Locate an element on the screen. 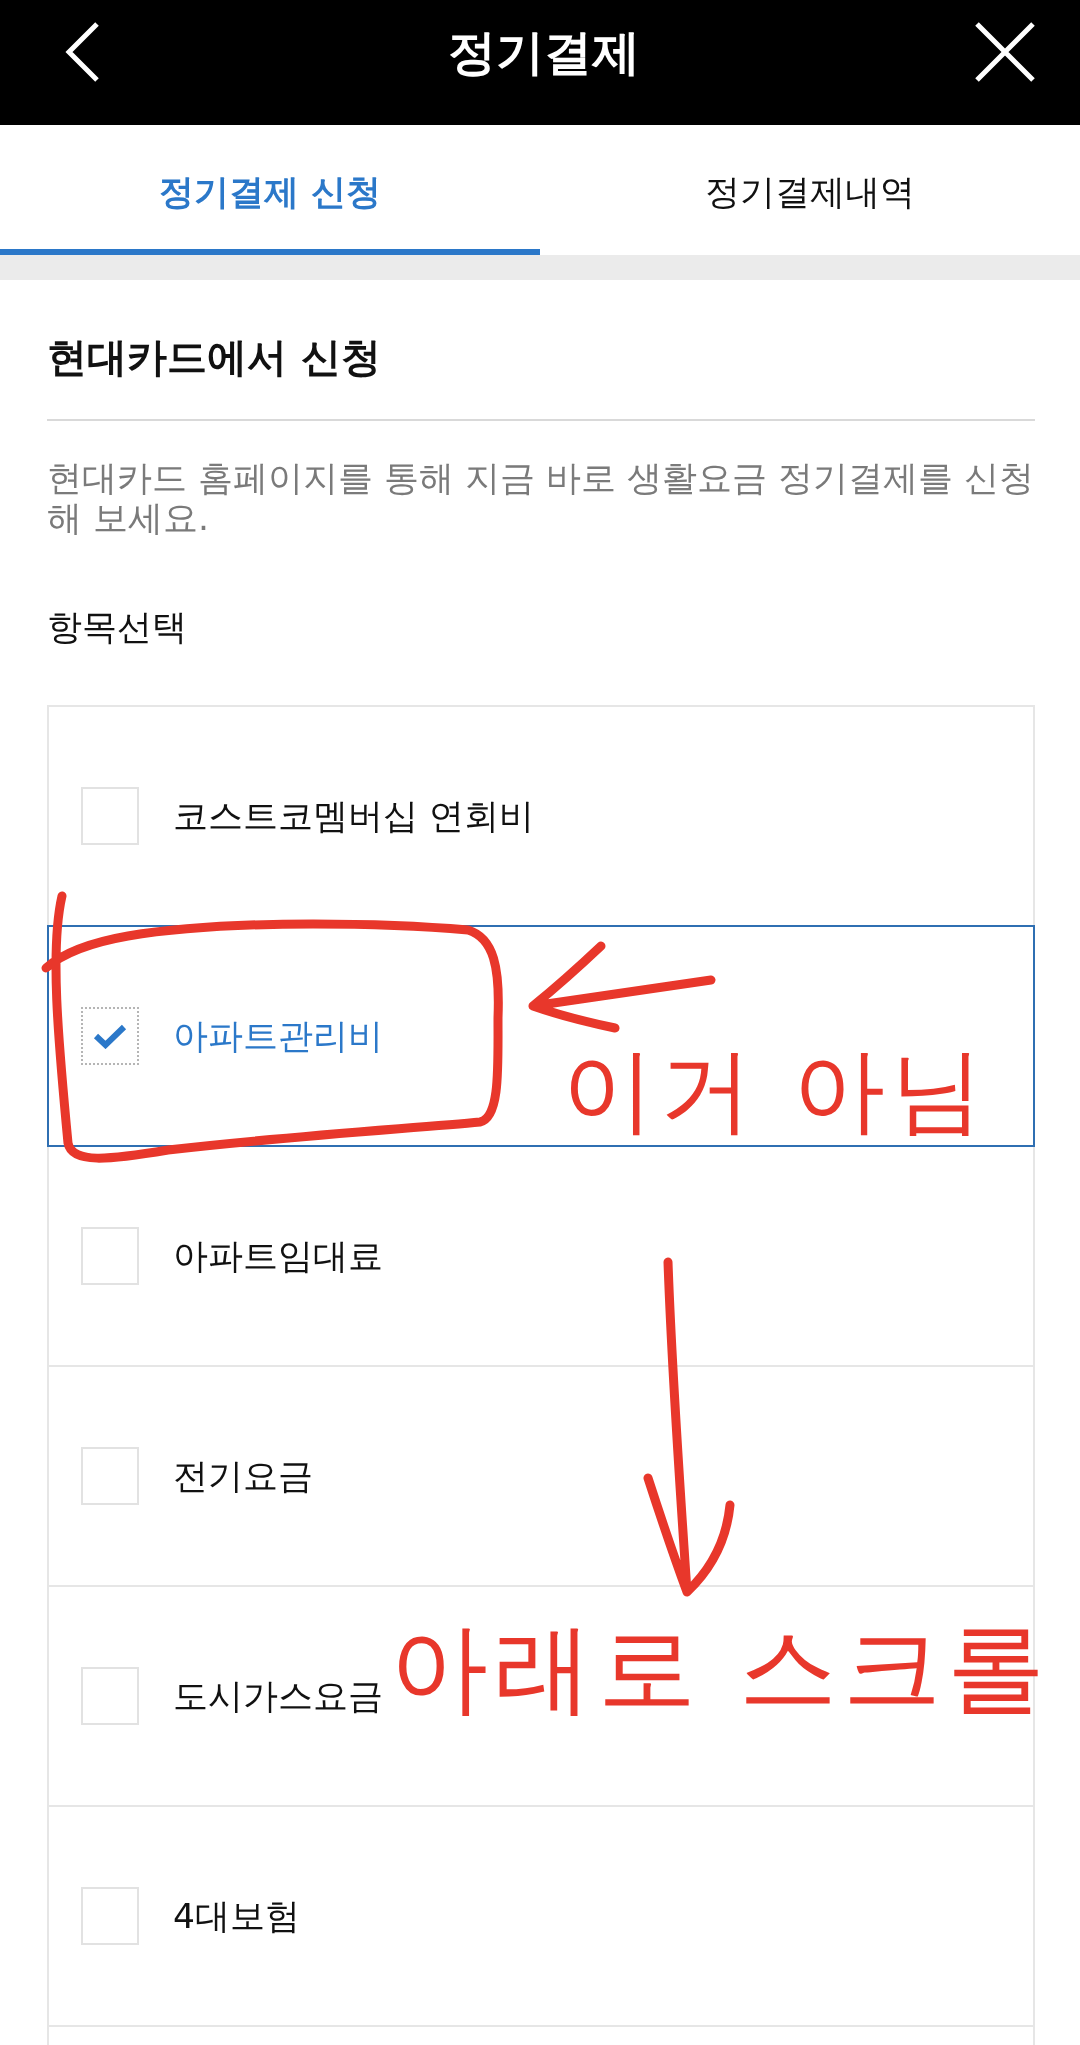  handwritten-note: 이거 아님 is located at coordinates (776, 1091).